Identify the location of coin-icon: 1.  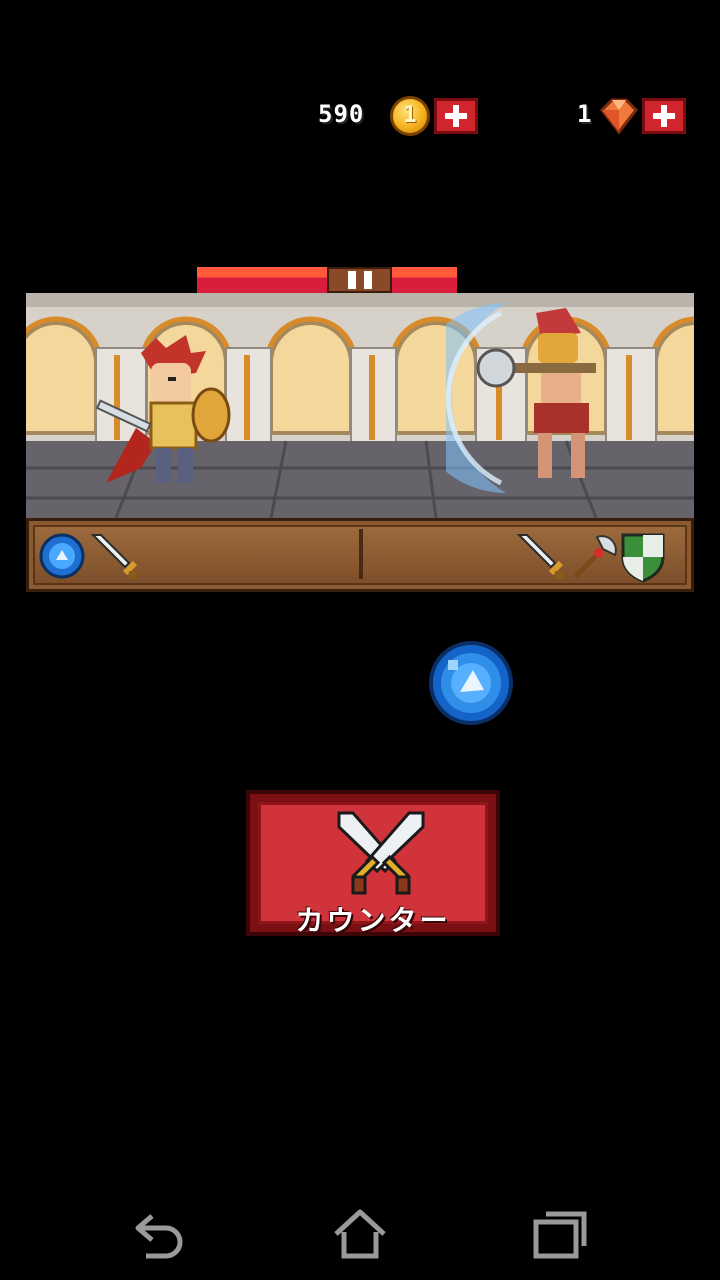
(410, 116).